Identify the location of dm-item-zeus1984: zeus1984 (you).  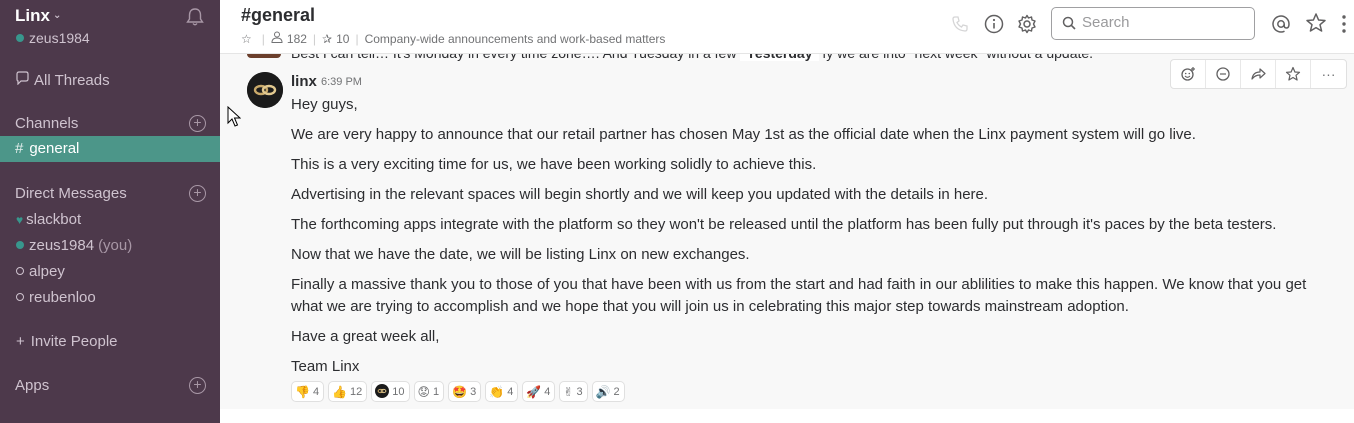
(74, 245).